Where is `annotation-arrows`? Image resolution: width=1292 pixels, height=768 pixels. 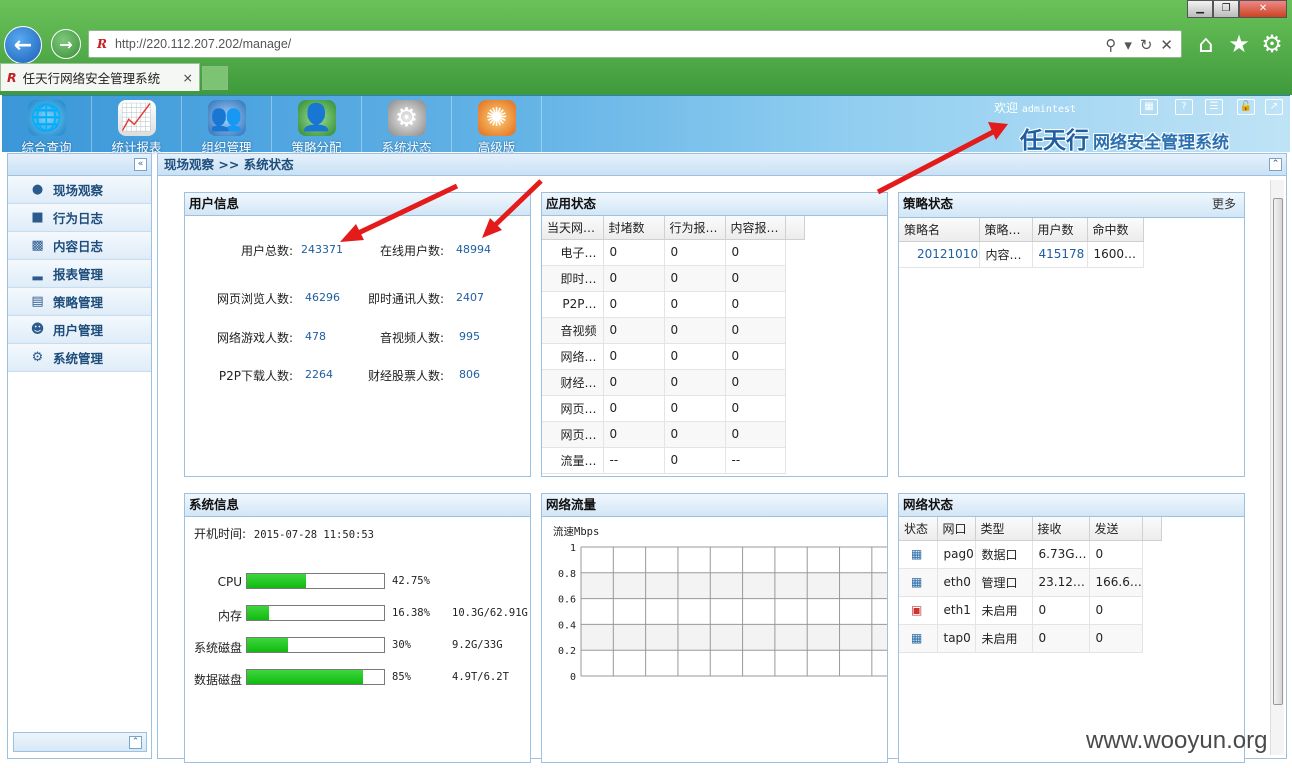 annotation-arrows is located at coordinates (674, 182).